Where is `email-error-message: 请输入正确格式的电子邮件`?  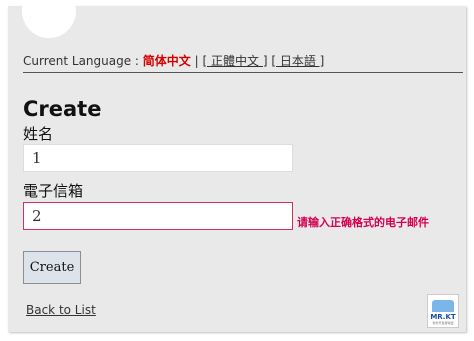
email-error-message: 请输入正确格式的电子邮件 is located at coordinates (363, 222).